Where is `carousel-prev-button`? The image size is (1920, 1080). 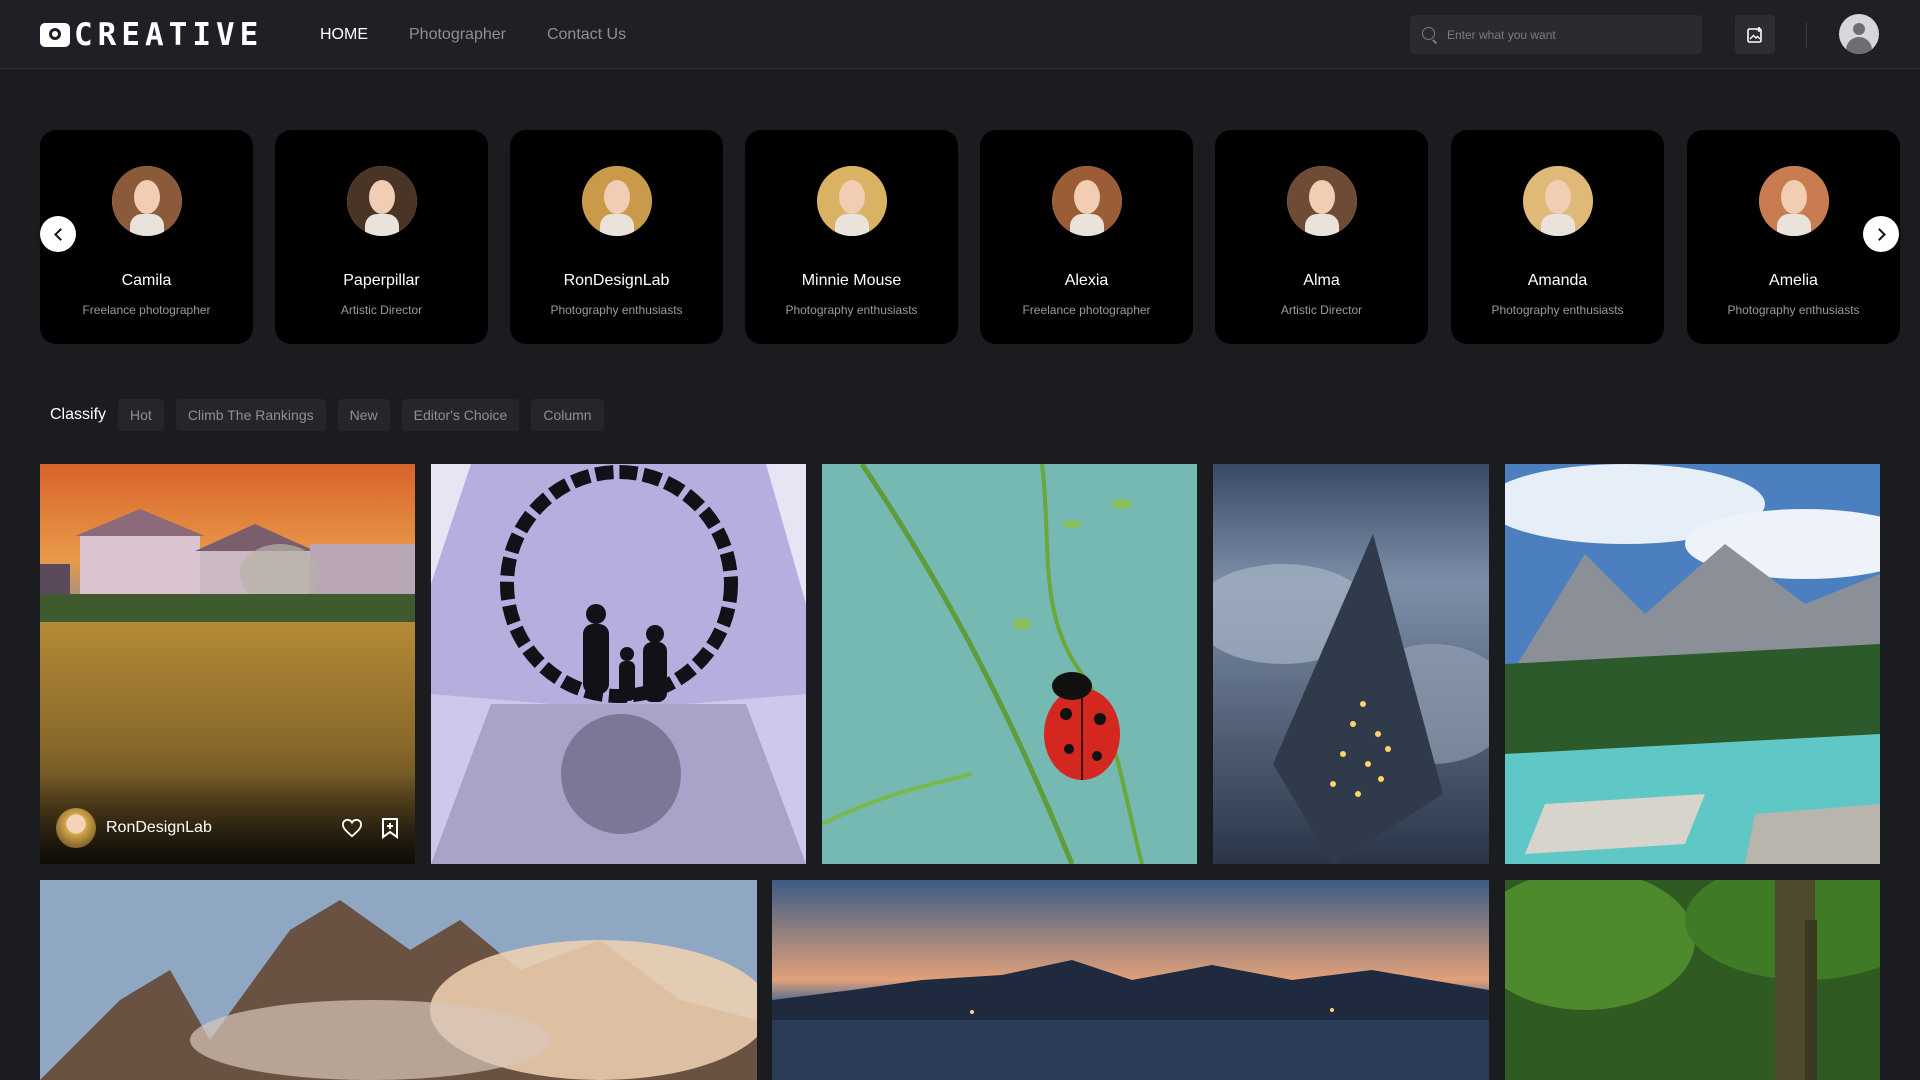 carousel-prev-button is located at coordinates (58, 234).